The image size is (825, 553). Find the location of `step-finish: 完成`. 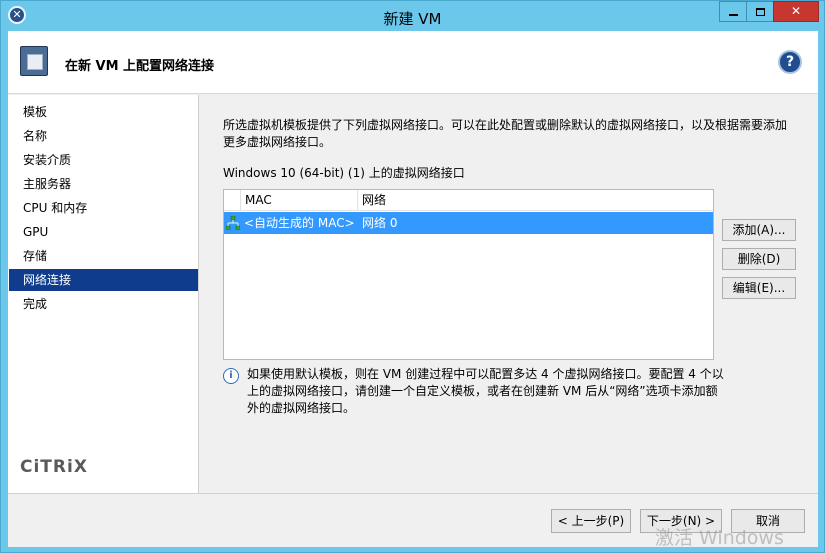

step-finish: 完成 is located at coordinates (103, 304).